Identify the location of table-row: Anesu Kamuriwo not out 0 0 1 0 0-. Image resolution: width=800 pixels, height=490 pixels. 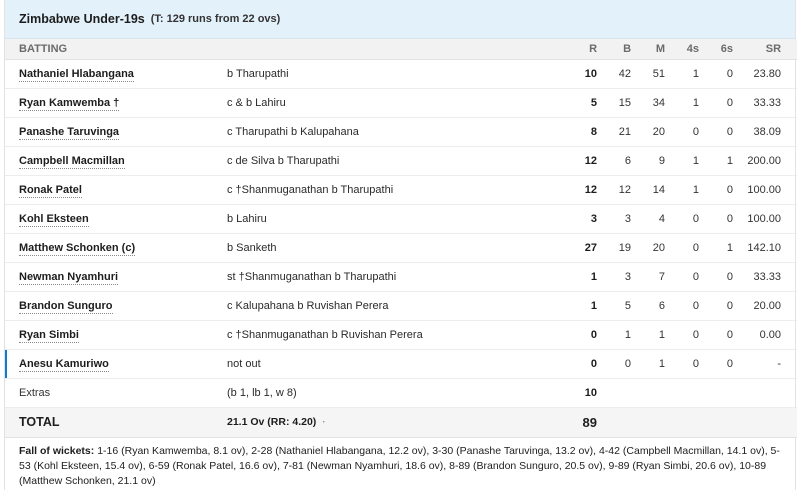
(401, 364).